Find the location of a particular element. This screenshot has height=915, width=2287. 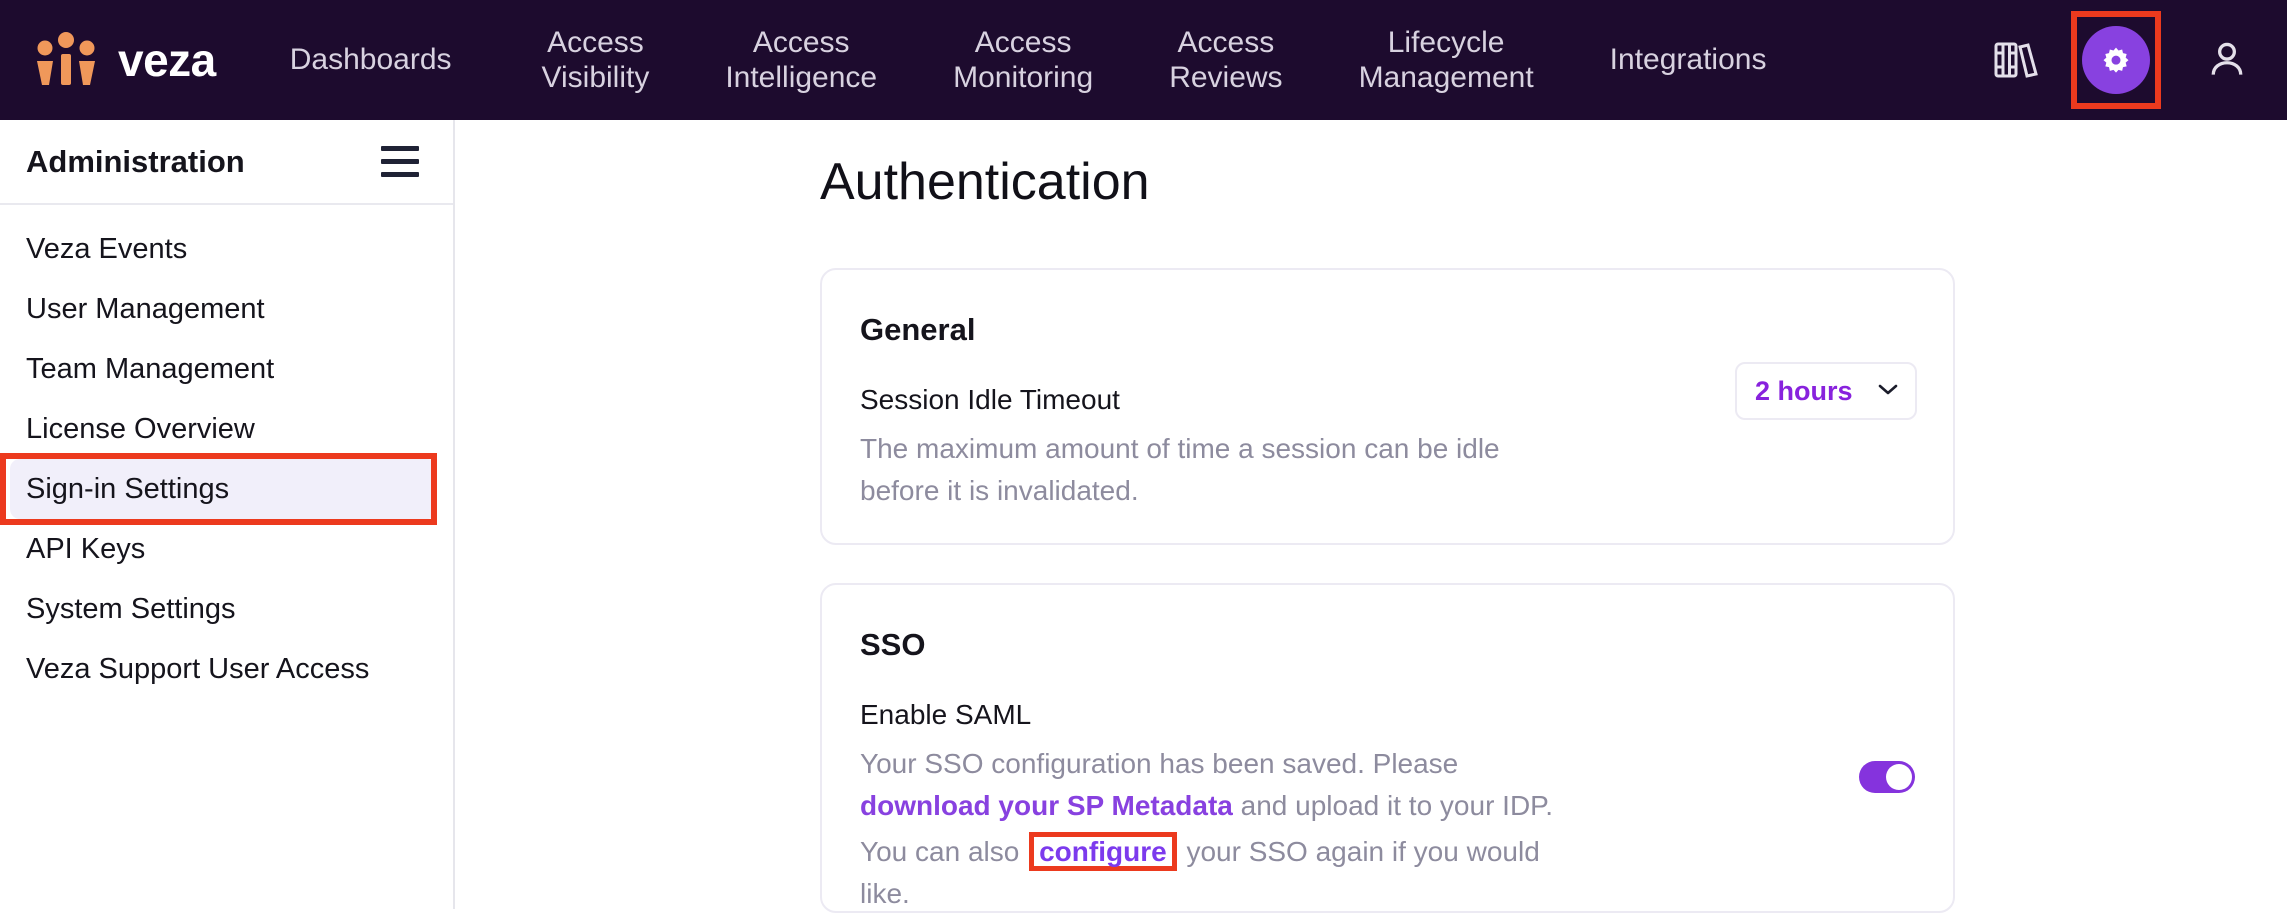

sidebar-item-veza-events: Veza Events is located at coordinates (226, 249).